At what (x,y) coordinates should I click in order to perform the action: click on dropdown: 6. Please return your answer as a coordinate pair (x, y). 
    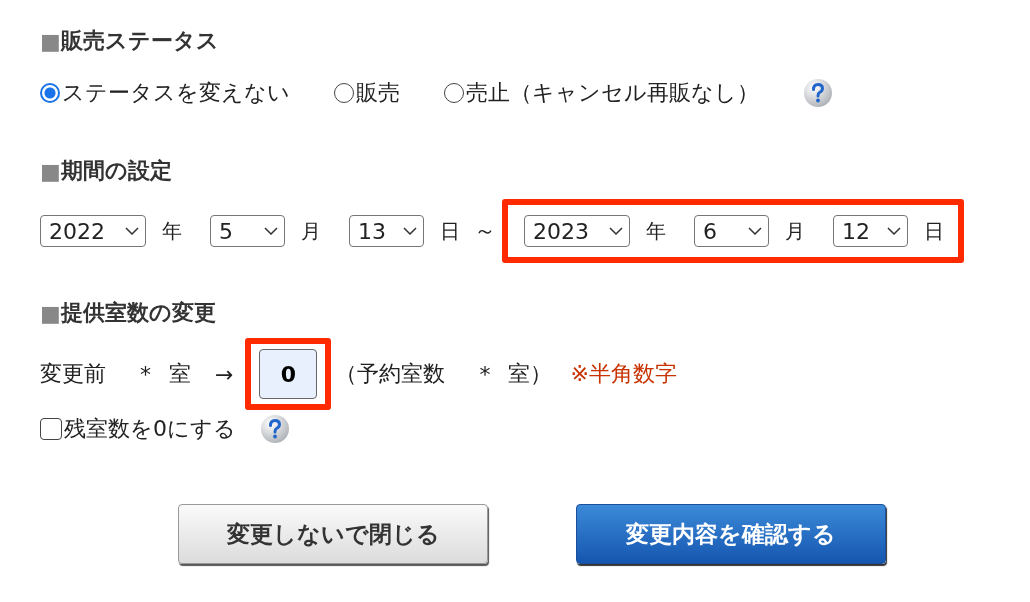
    Looking at the image, I should click on (731, 231).